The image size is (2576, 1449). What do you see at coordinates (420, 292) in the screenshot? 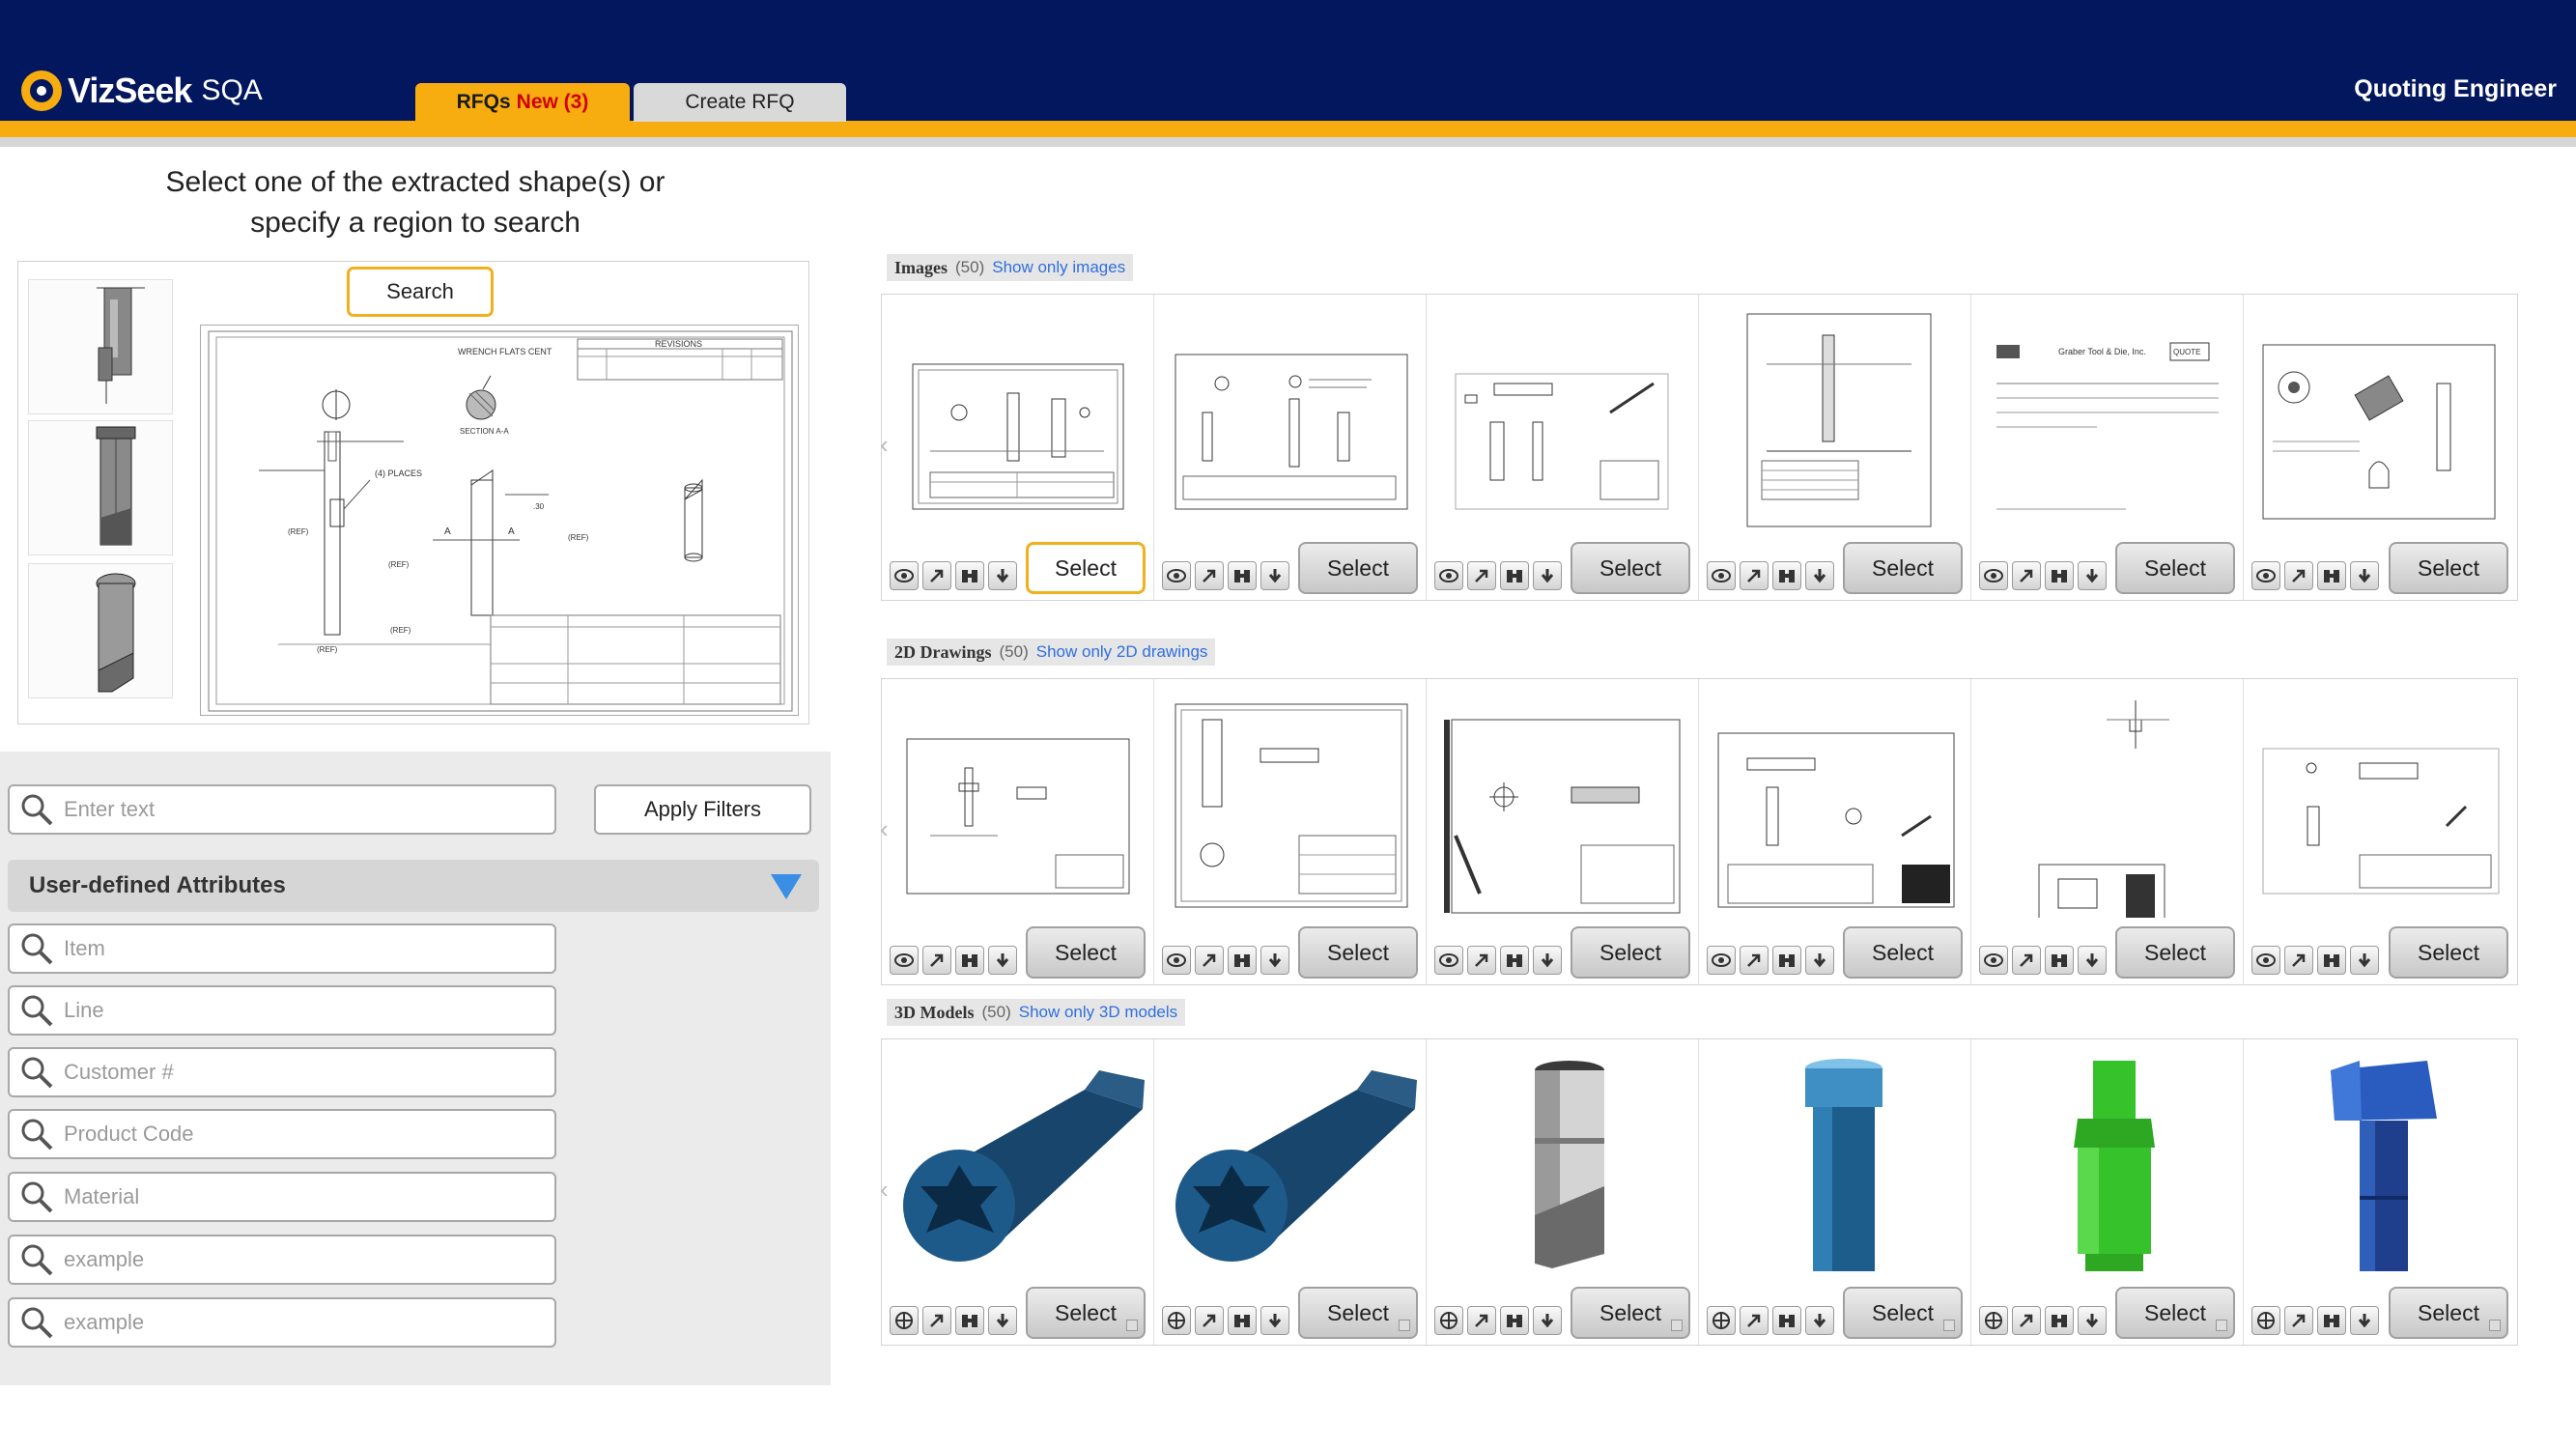
I see `search-button: Search` at bounding box center [420, 292].